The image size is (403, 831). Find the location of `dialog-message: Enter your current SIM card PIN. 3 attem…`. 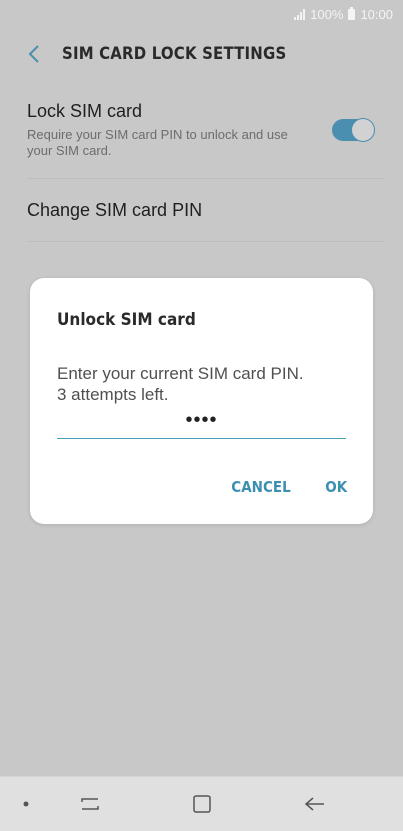

dialog-message: Enter your current SIM card PIN. 3 attem… is located at coordinates (207, 384).